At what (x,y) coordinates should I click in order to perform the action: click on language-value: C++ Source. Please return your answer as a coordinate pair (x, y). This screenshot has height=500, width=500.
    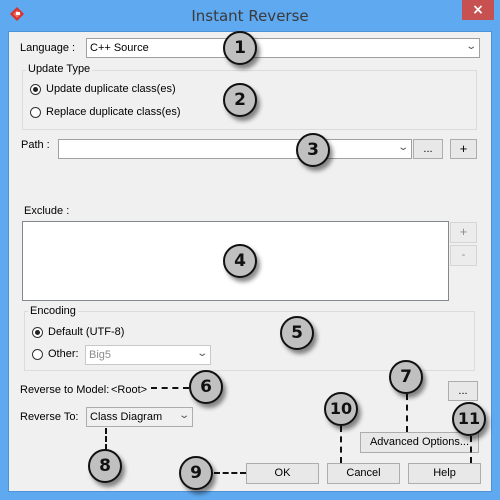
    Looking at the image, I should click on (119, 48).